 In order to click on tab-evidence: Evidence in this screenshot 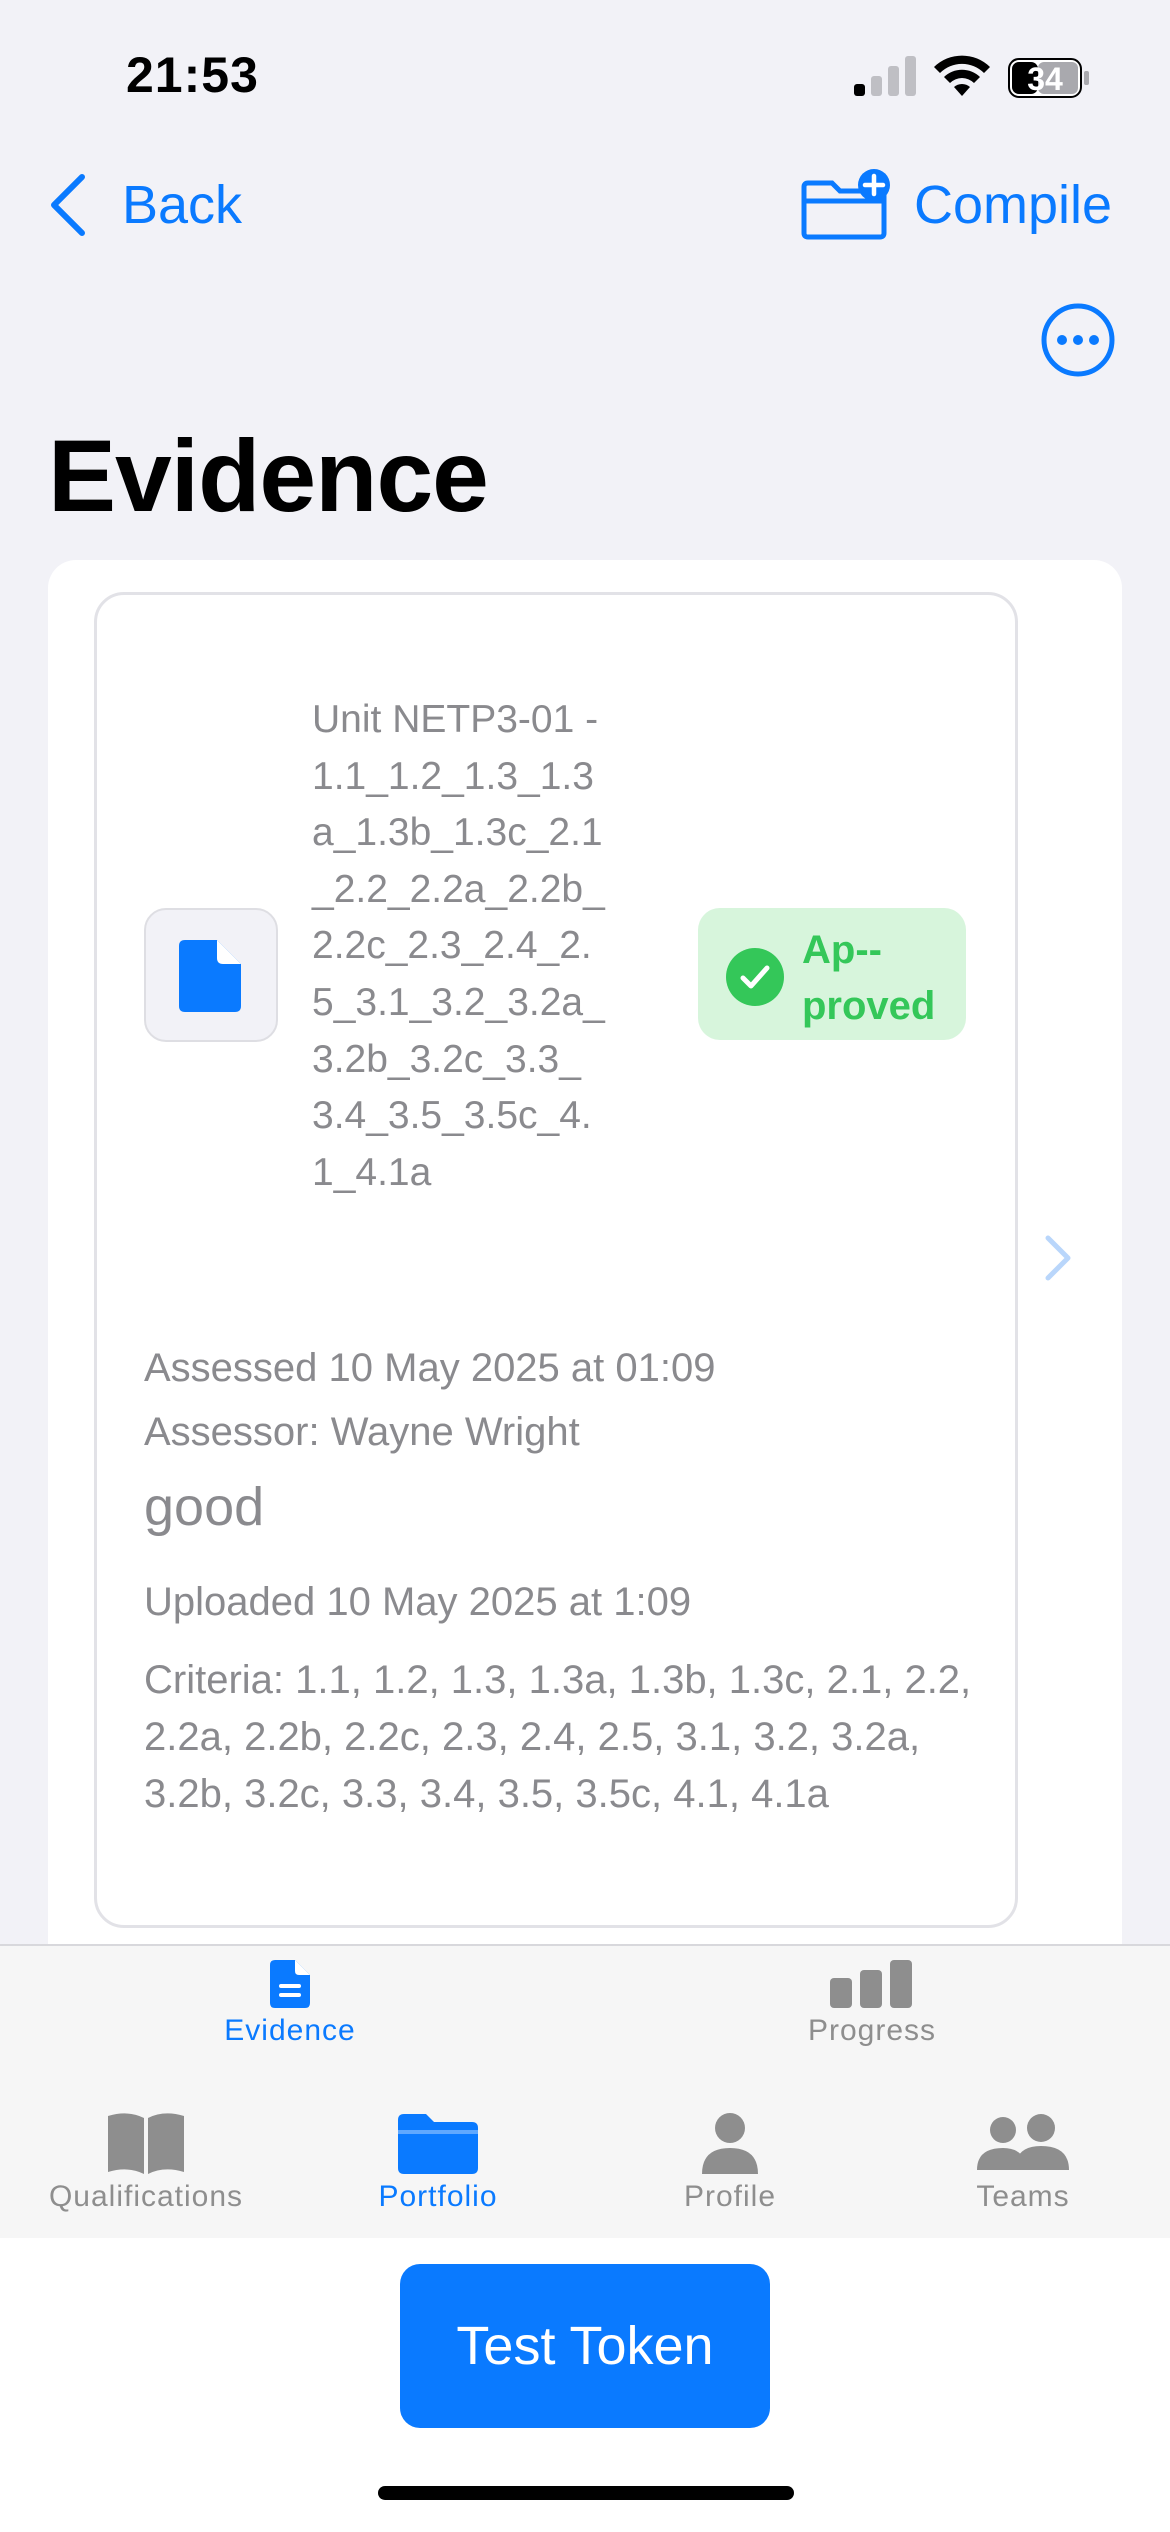, I will do `click(290, 2004)`.